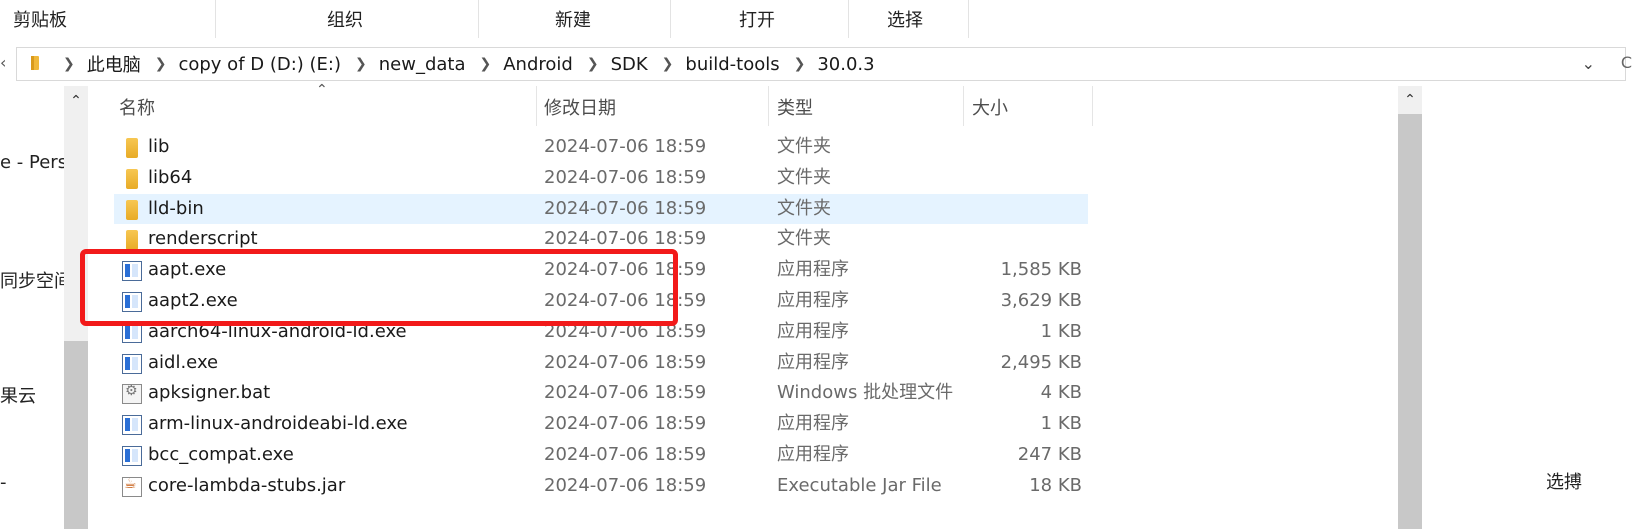  I want to click on file-type: Executable Jar File, so click(859, 485).